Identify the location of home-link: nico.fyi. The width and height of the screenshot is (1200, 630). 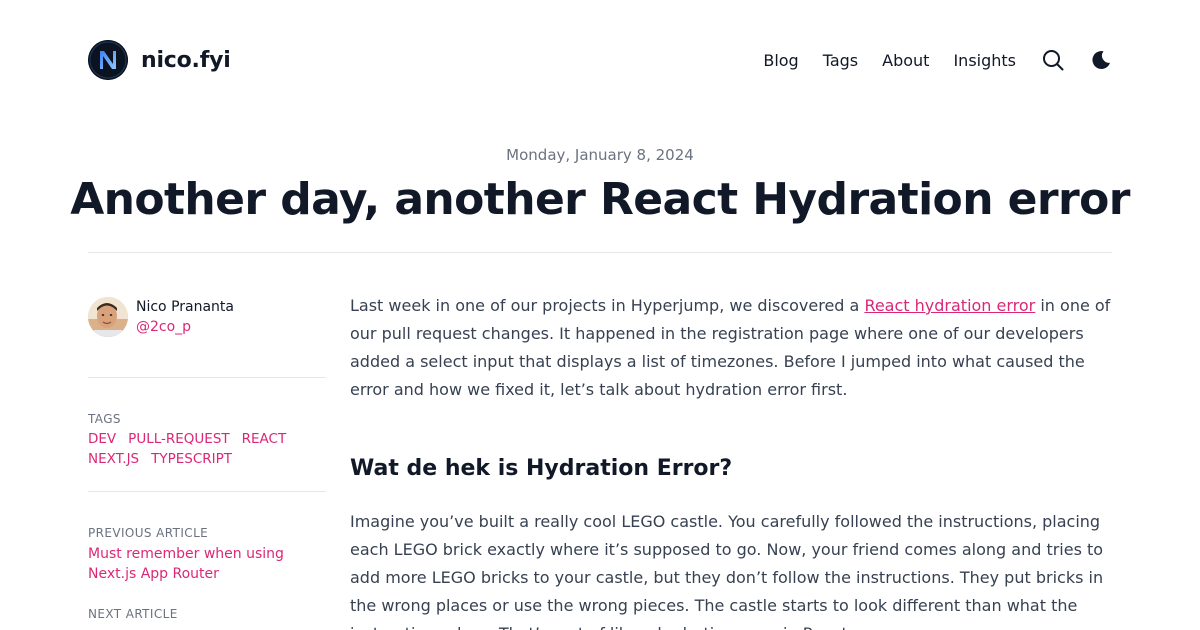
(159, 60).